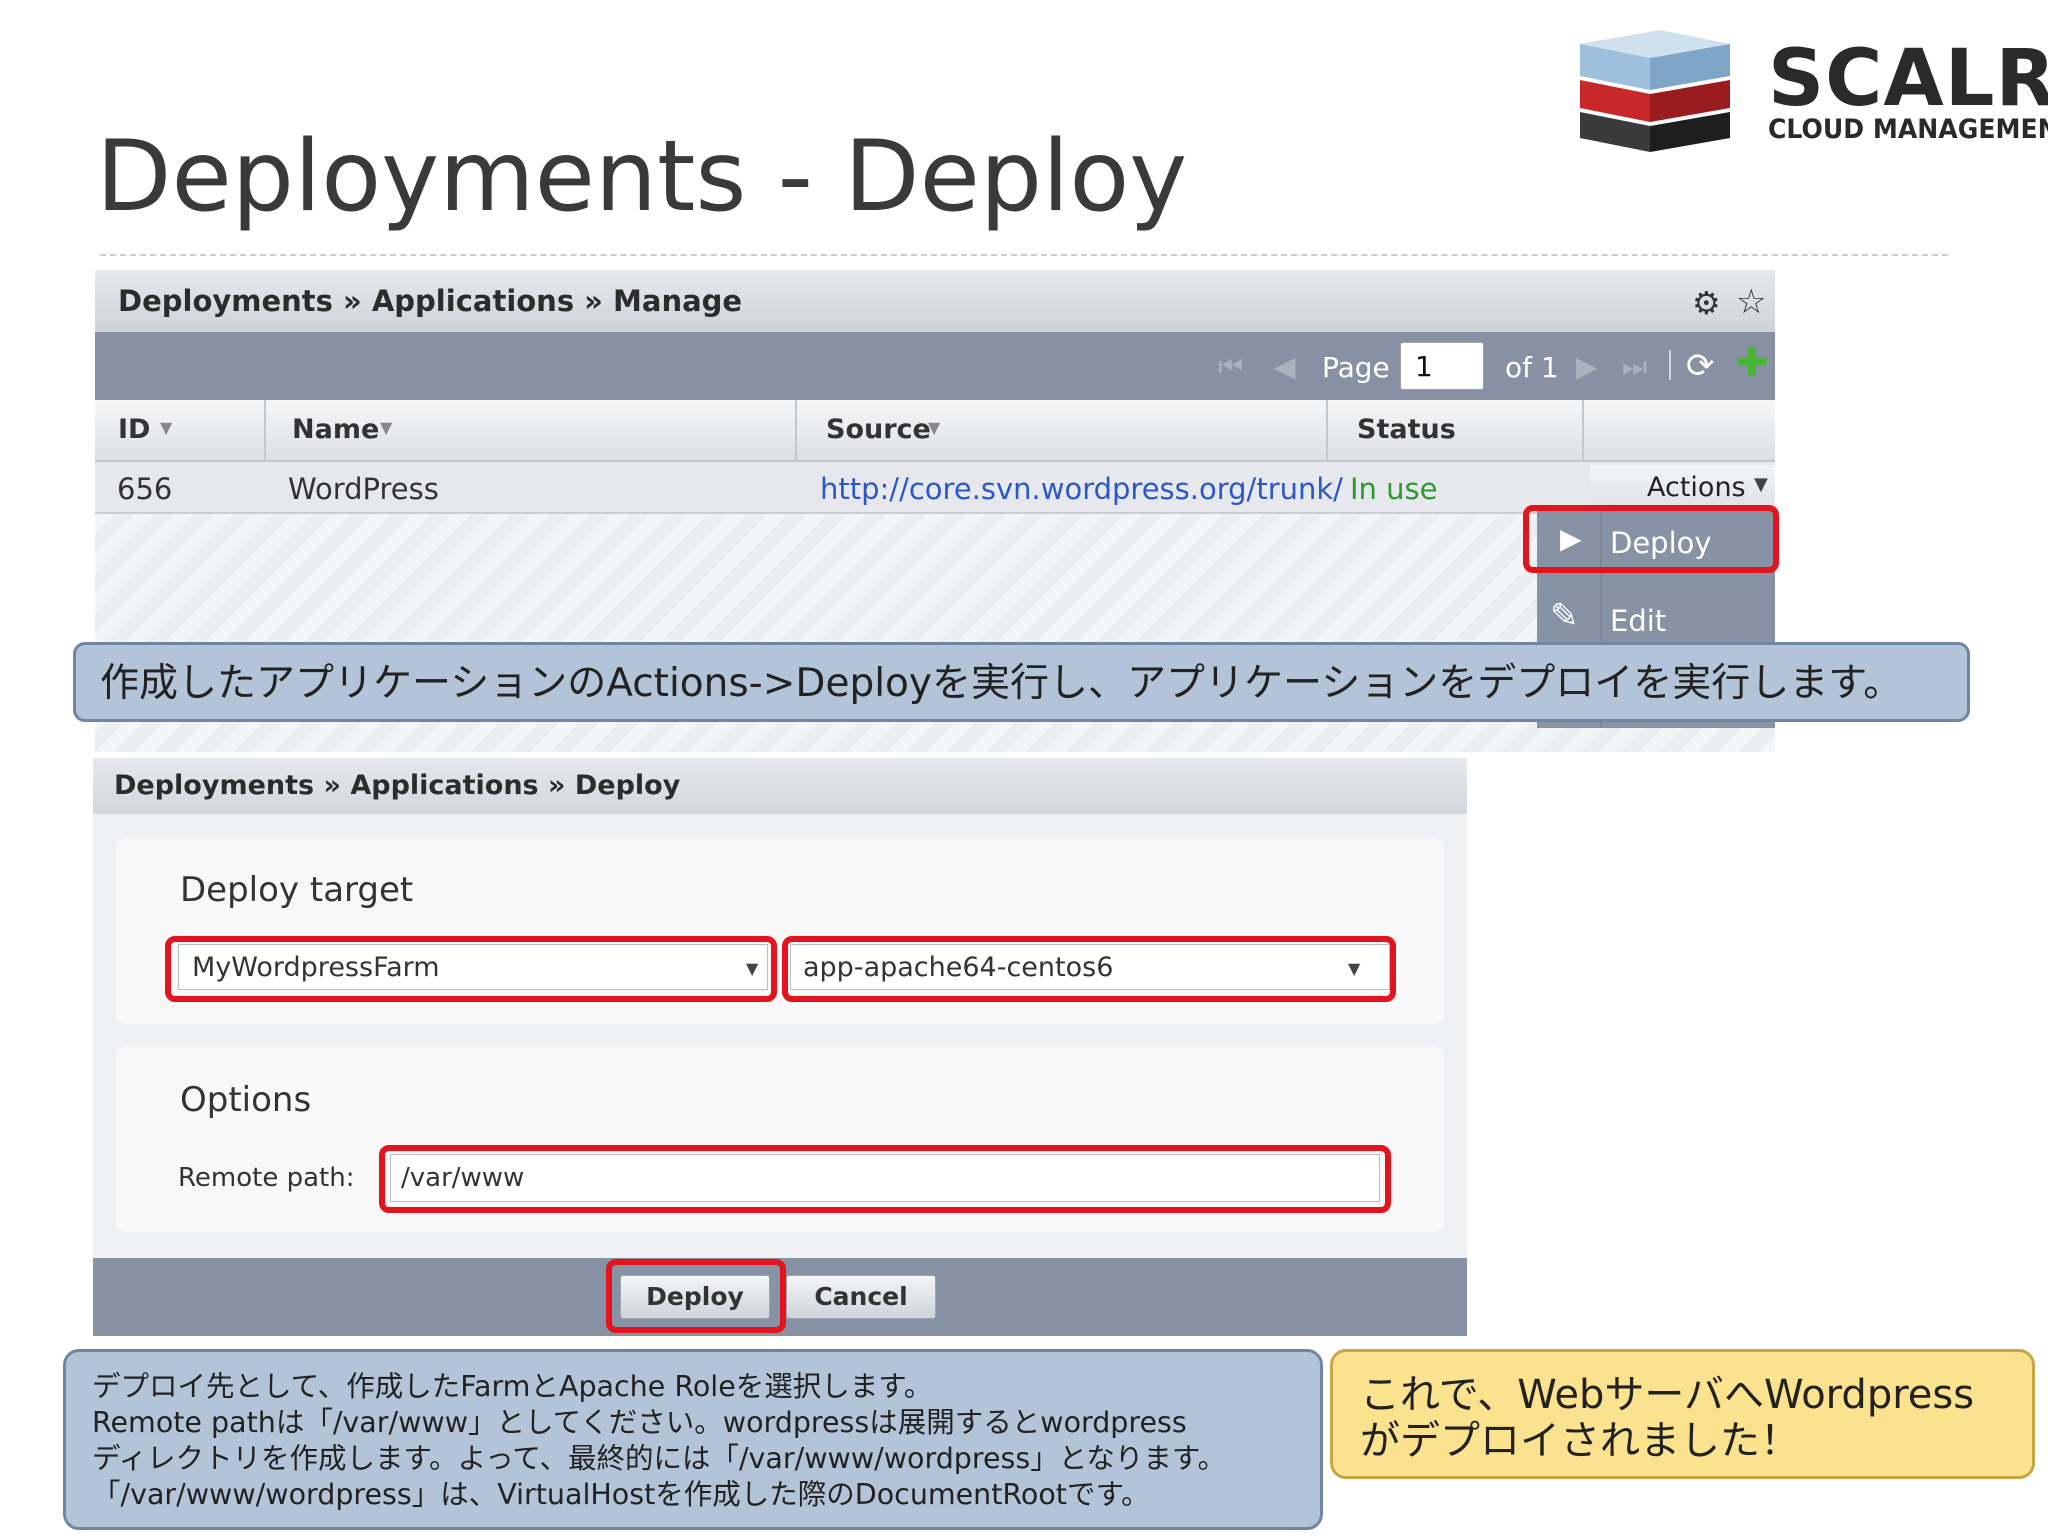  Describe the element at coordinates (1651, 539) in the screenshot. I see `deploy-menu-highlight` at that location.